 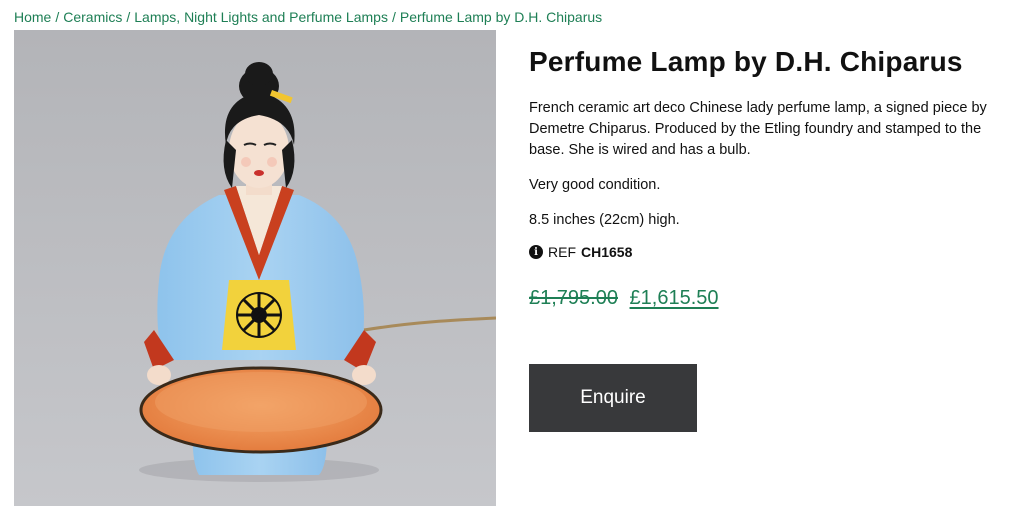 I want to click on breadcrumb-current: Perfume Lamp by D.H. Chiparus, so click(x=501, y=17).